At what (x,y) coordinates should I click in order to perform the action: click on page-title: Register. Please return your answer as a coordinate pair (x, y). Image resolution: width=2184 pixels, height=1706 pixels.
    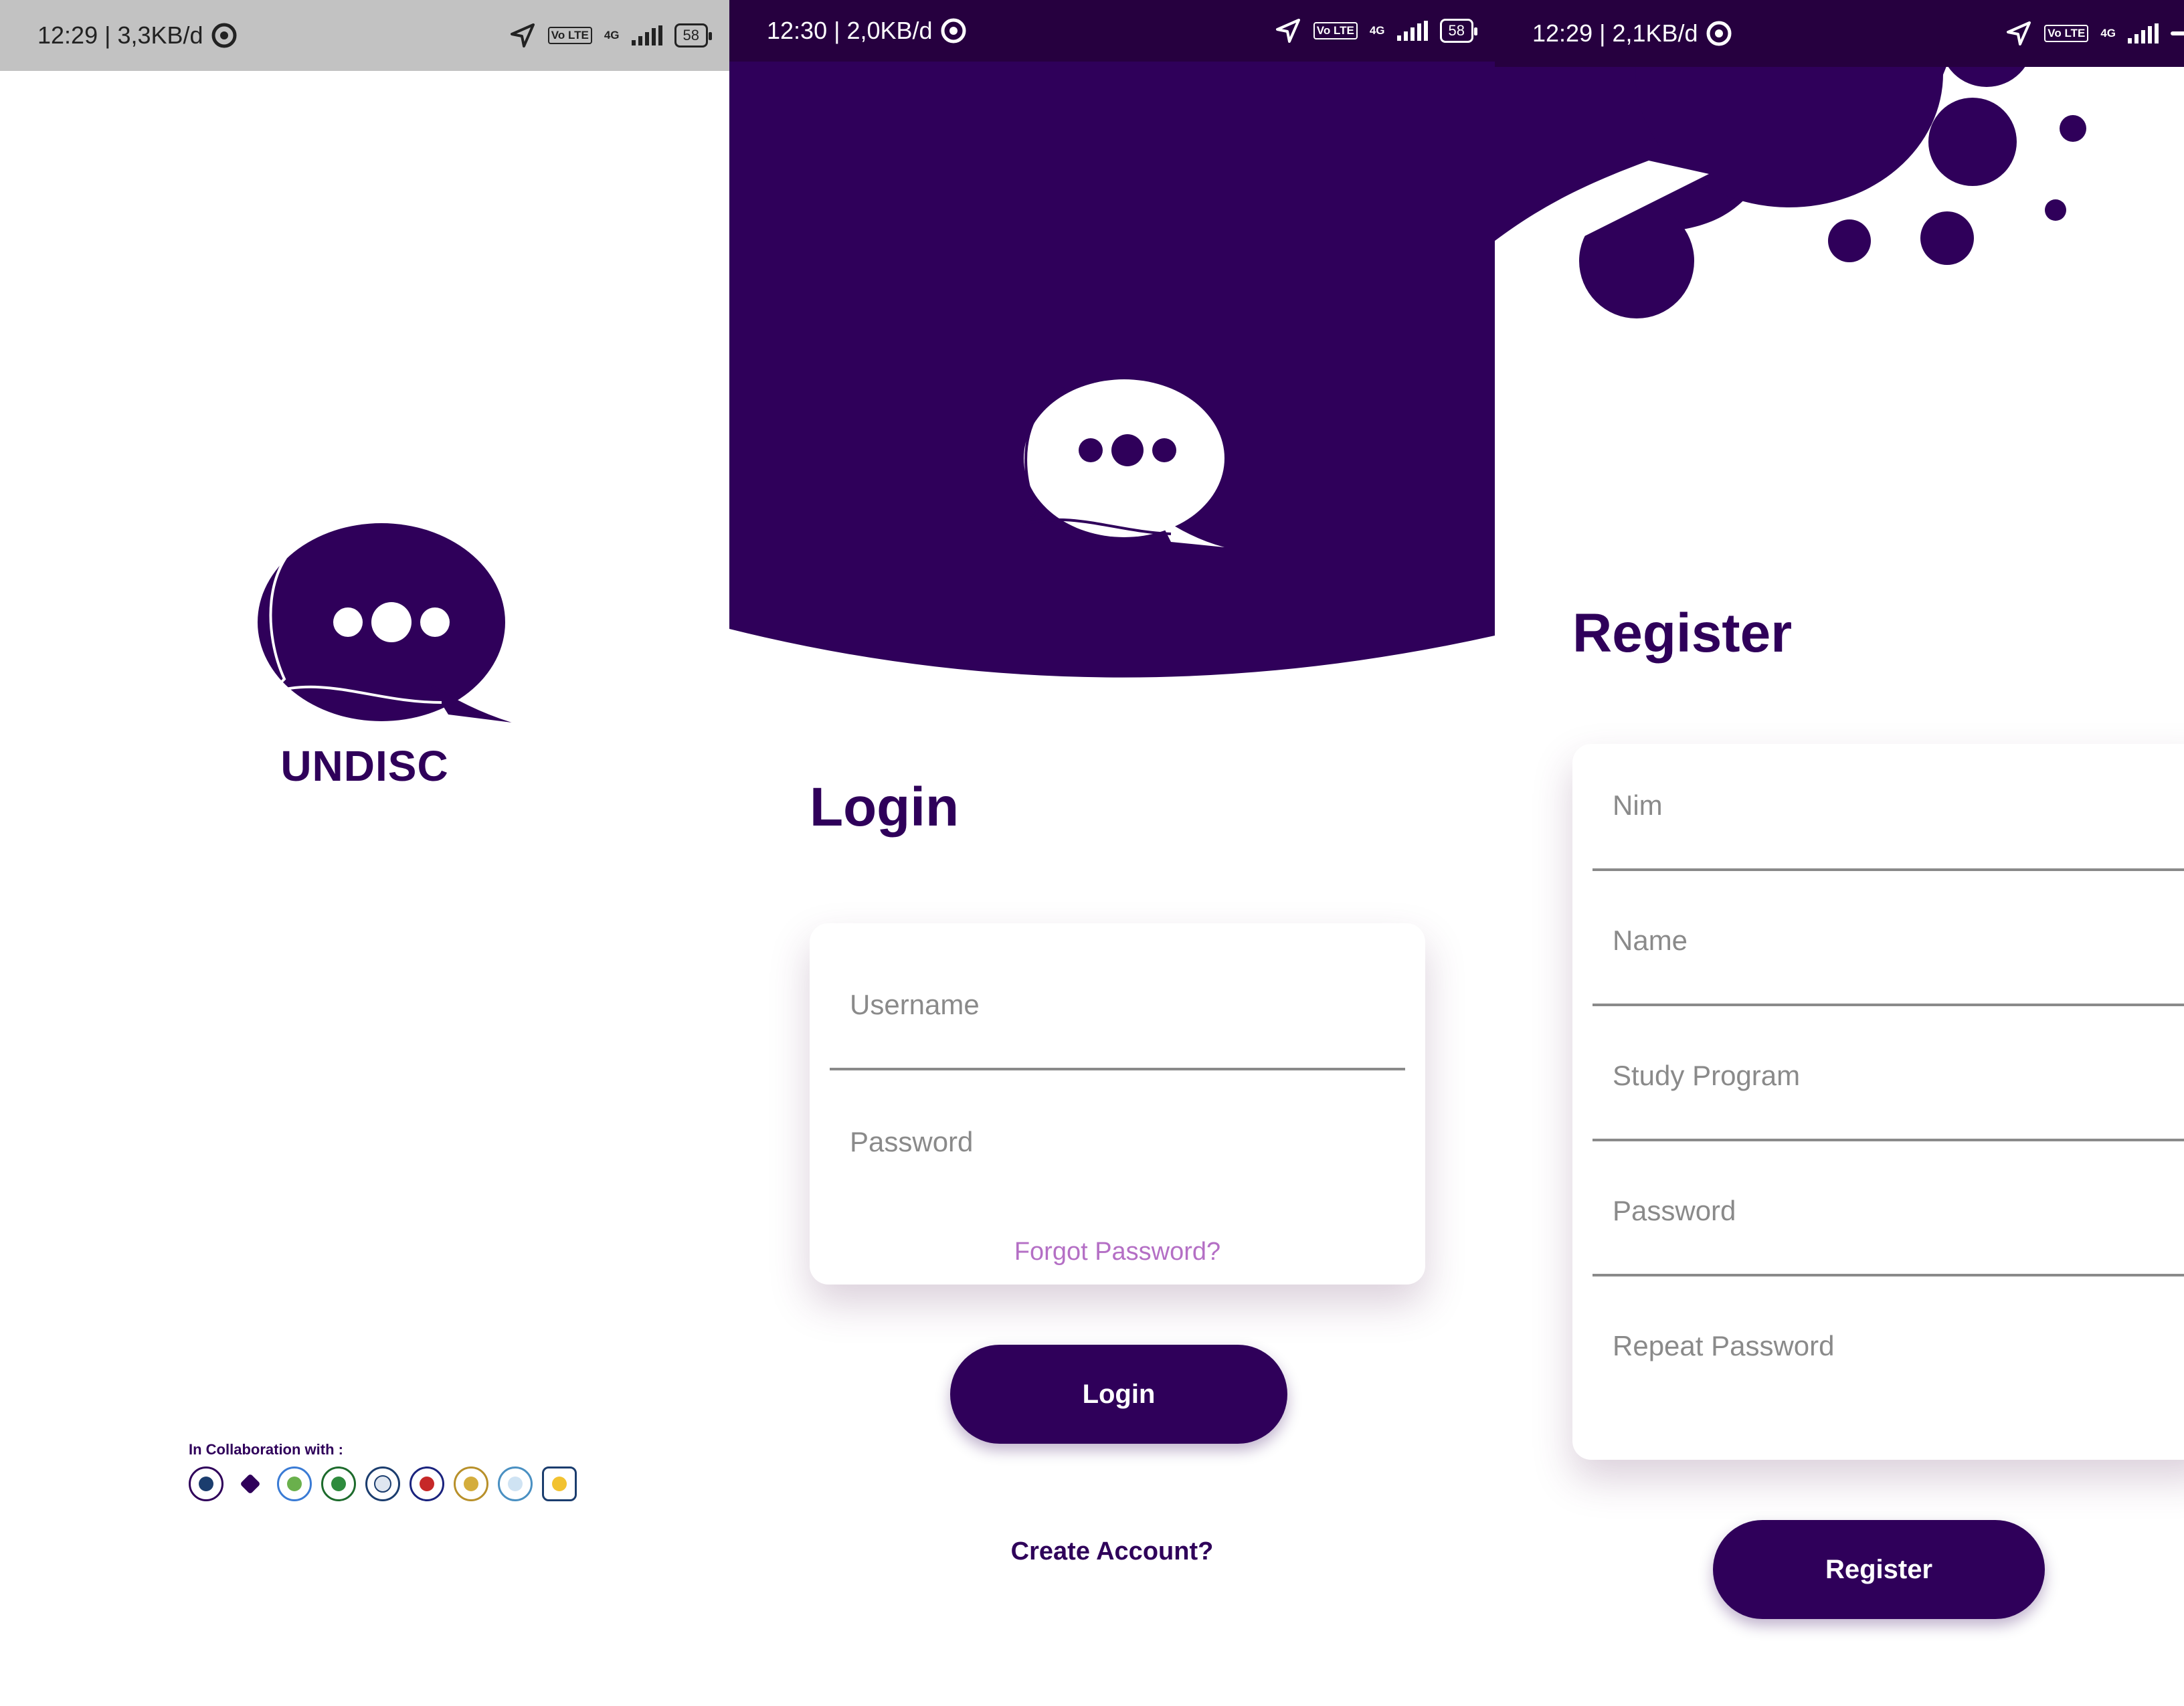
    Looking at the image, I should click on (1682, 633).